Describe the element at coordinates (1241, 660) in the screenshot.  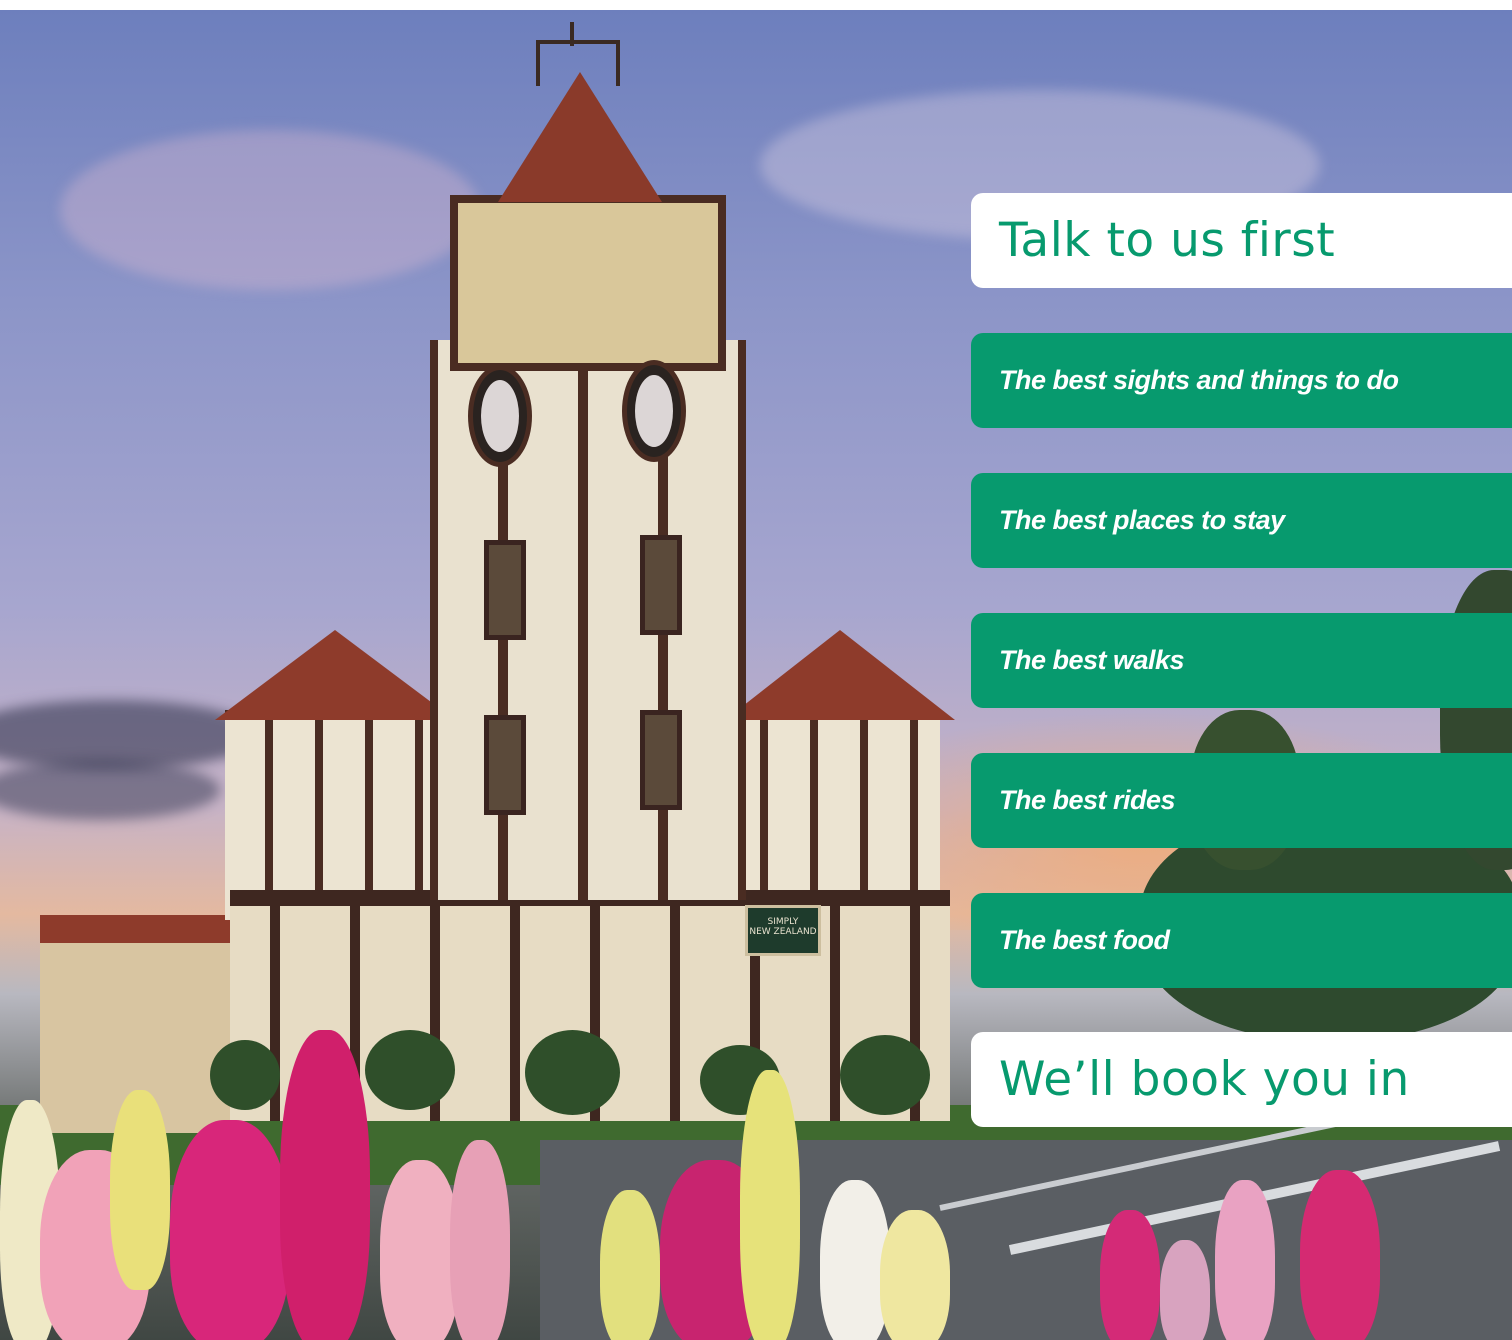
I see `panel-best-walks: The best walks` at that location.